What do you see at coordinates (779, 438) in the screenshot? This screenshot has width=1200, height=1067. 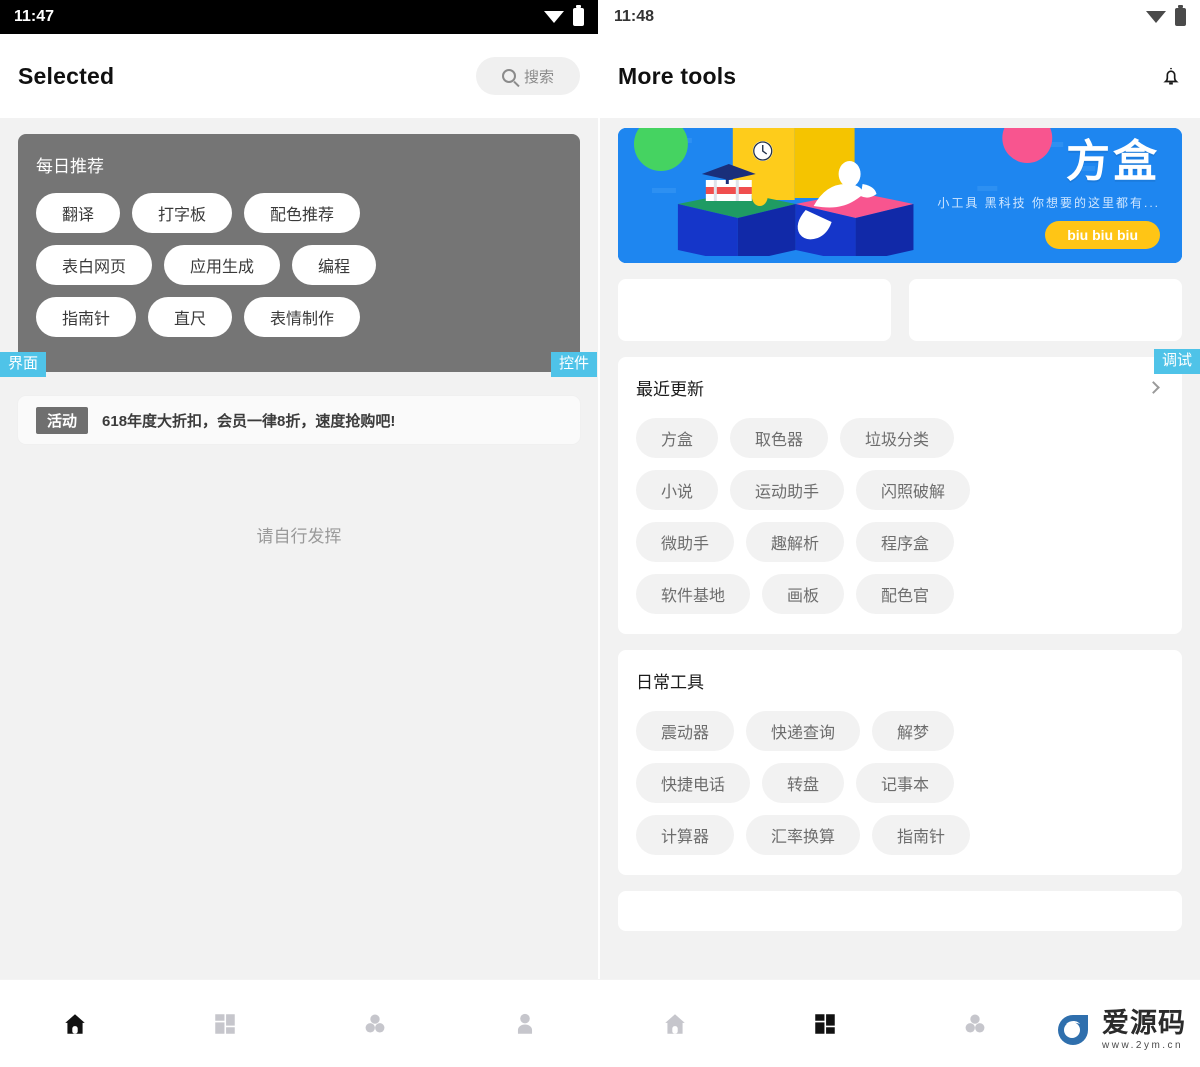 I see `chip-item: 取色器` at bounding box center [779, 438].